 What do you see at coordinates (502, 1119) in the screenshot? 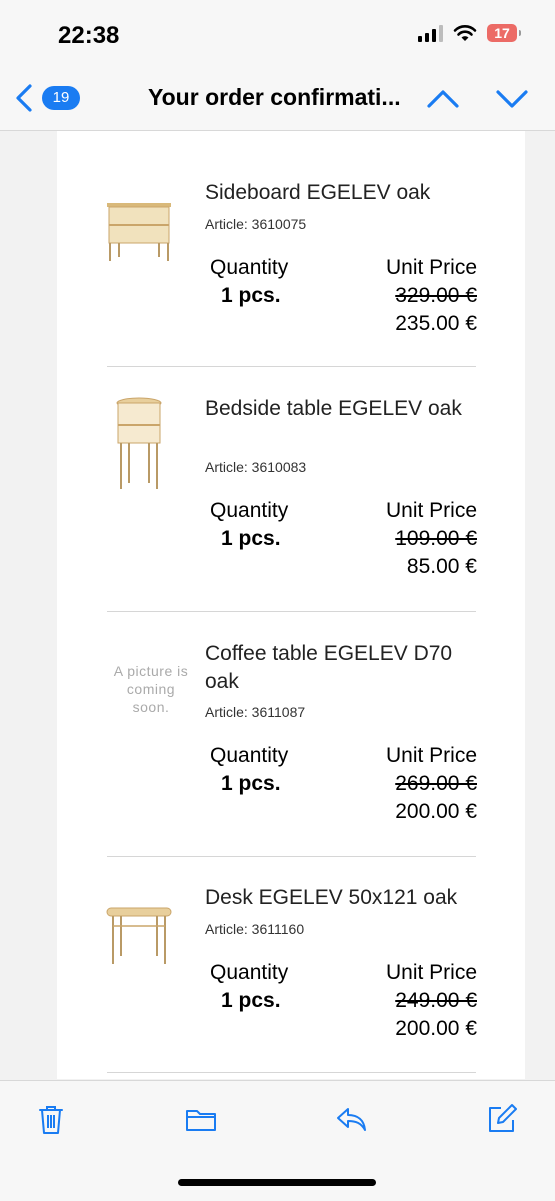
I see `compose-icon` at bounding box center [502, 1119].